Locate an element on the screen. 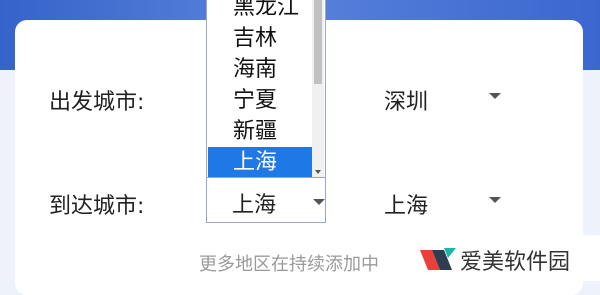  arrive-city-value: 上海 is located at coordinates (406, 206).